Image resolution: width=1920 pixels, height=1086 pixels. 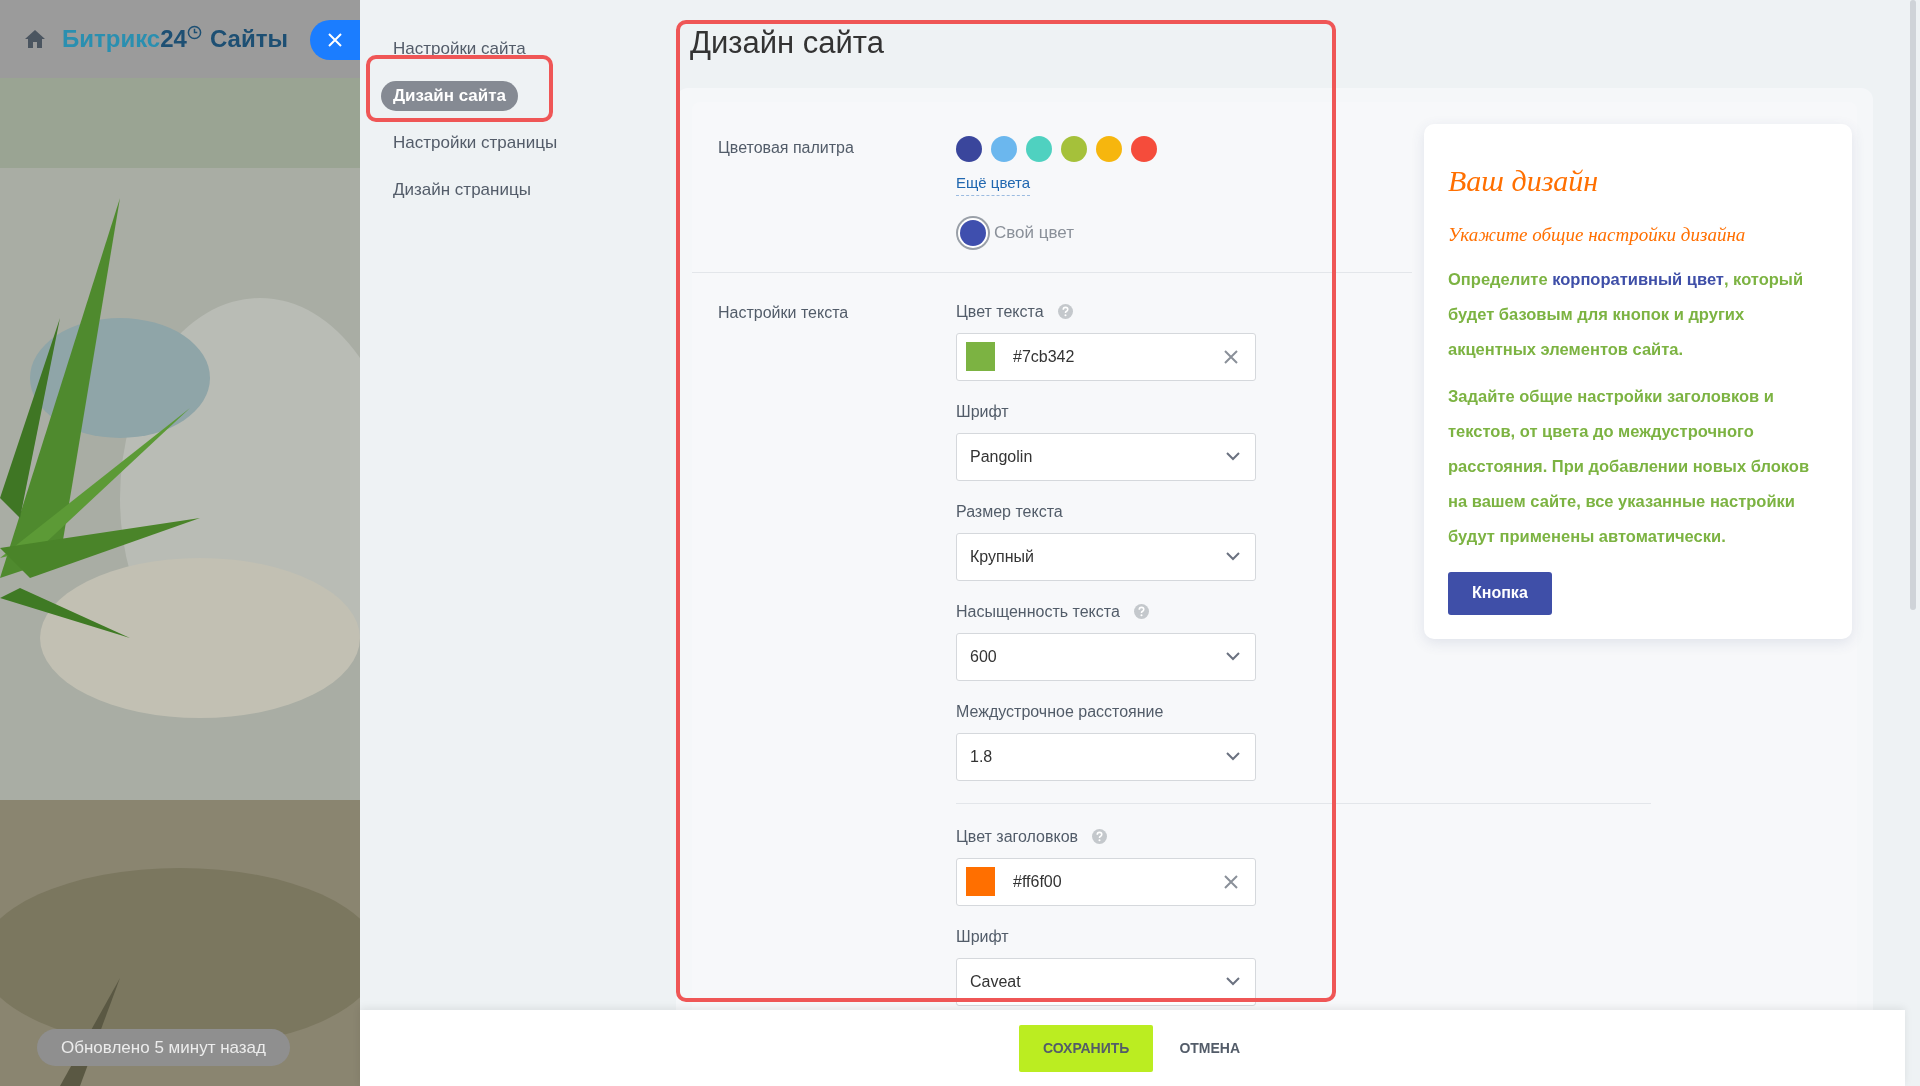 What do you see at coordinates (35, 39) in the screenshot?
I see `home-icon` at bounding box center [35, 39].